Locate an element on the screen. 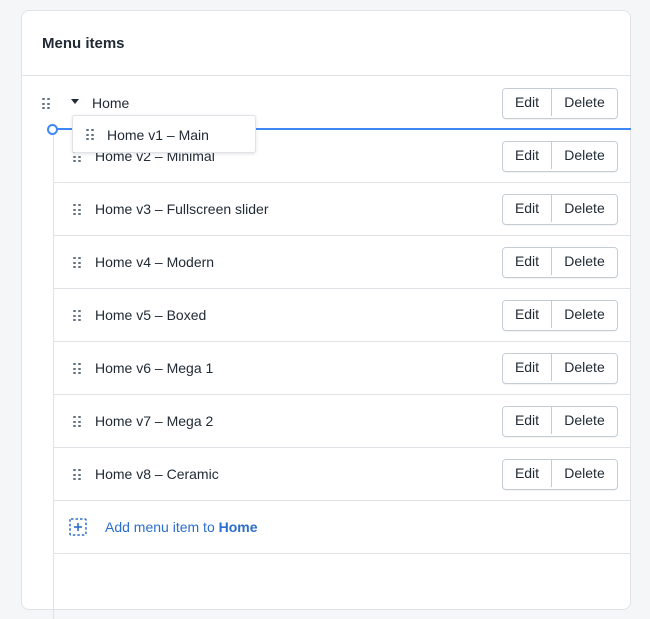  drop-indicator-dot is located at coordinates (52, 129).